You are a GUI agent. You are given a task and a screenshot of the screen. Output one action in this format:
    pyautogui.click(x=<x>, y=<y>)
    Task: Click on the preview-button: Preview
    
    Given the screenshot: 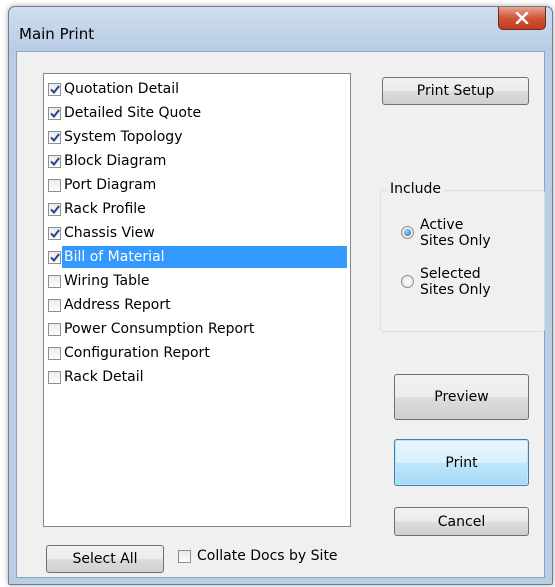 What is the action you would take?
    pyautogui.click(x=461, y=397)
    